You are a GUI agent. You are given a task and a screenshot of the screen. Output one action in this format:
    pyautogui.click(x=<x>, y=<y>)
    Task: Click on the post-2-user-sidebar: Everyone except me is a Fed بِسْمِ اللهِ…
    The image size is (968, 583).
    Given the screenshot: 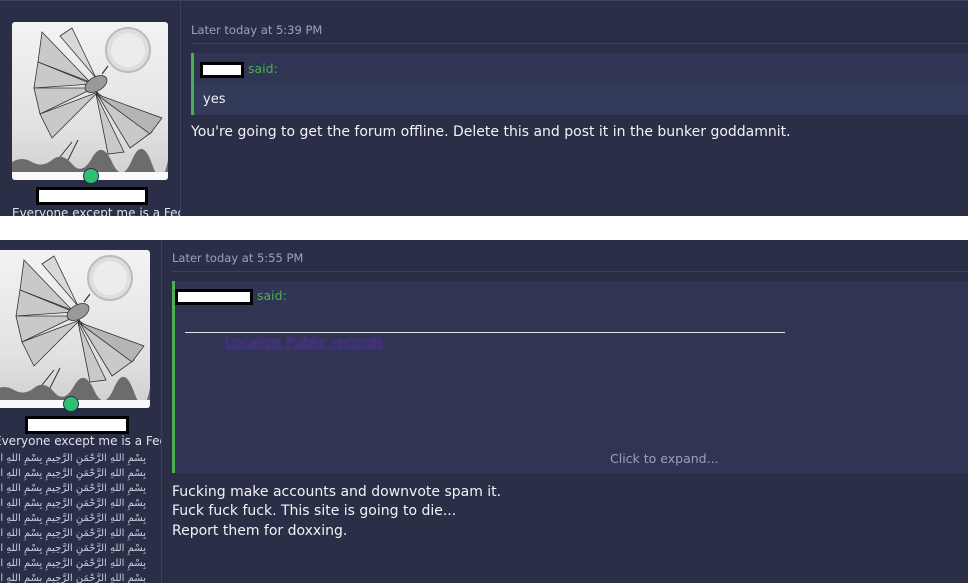 What is the action you would take?
    pyautogui.click(x=83, y=411)
    